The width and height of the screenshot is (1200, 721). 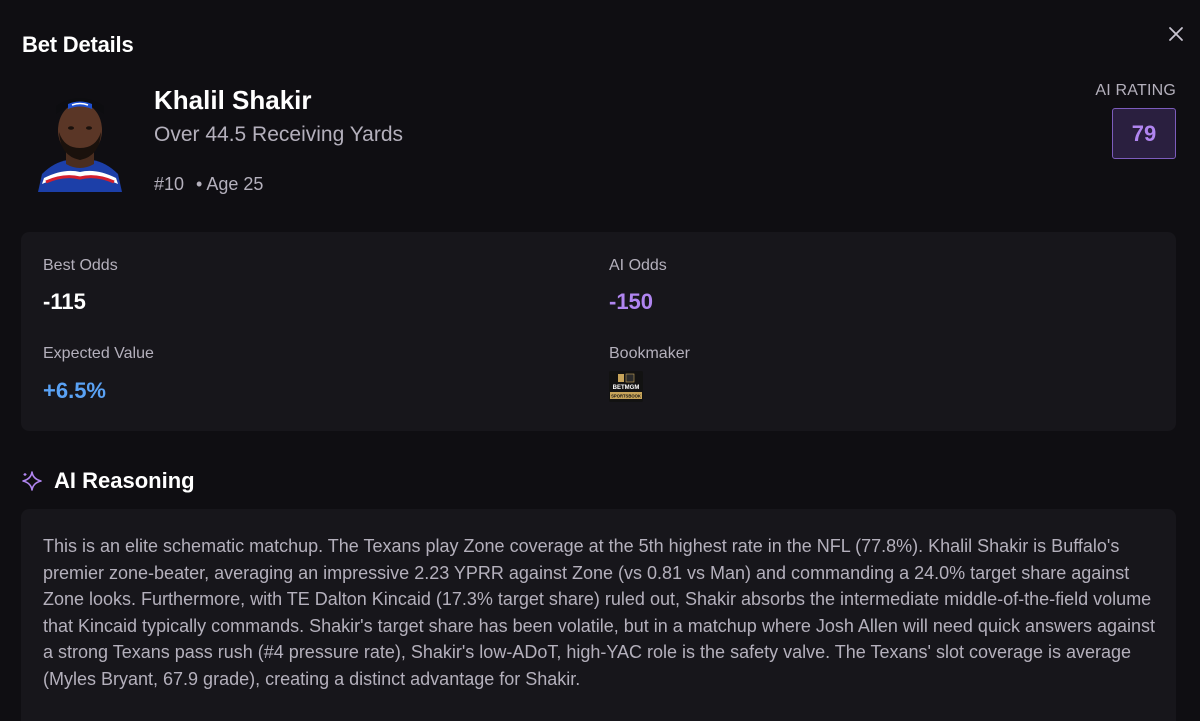 What do you see at coordinates (1144, 133) in the screenshot?
I see `ai-rating-badge: 79` at bounding box center [1144, 133].